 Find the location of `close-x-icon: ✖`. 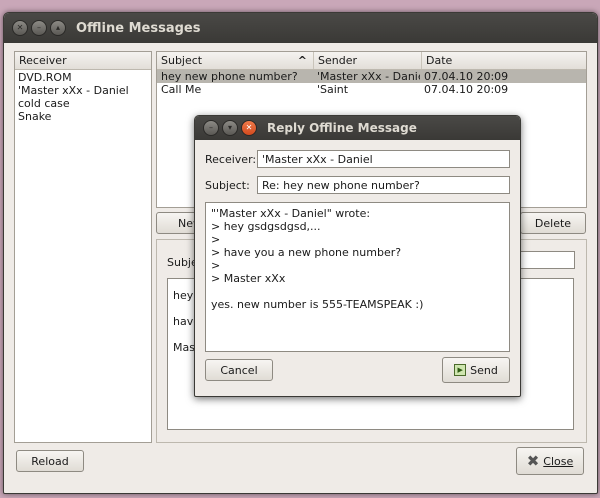

close-x-icon: ✖ is located at coordinates (533, 461).